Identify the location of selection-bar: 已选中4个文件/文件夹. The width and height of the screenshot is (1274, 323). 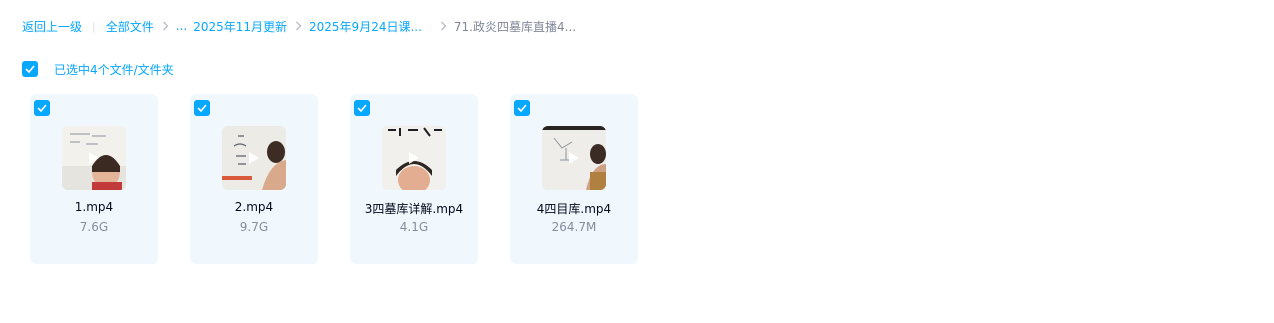
(98, 69).